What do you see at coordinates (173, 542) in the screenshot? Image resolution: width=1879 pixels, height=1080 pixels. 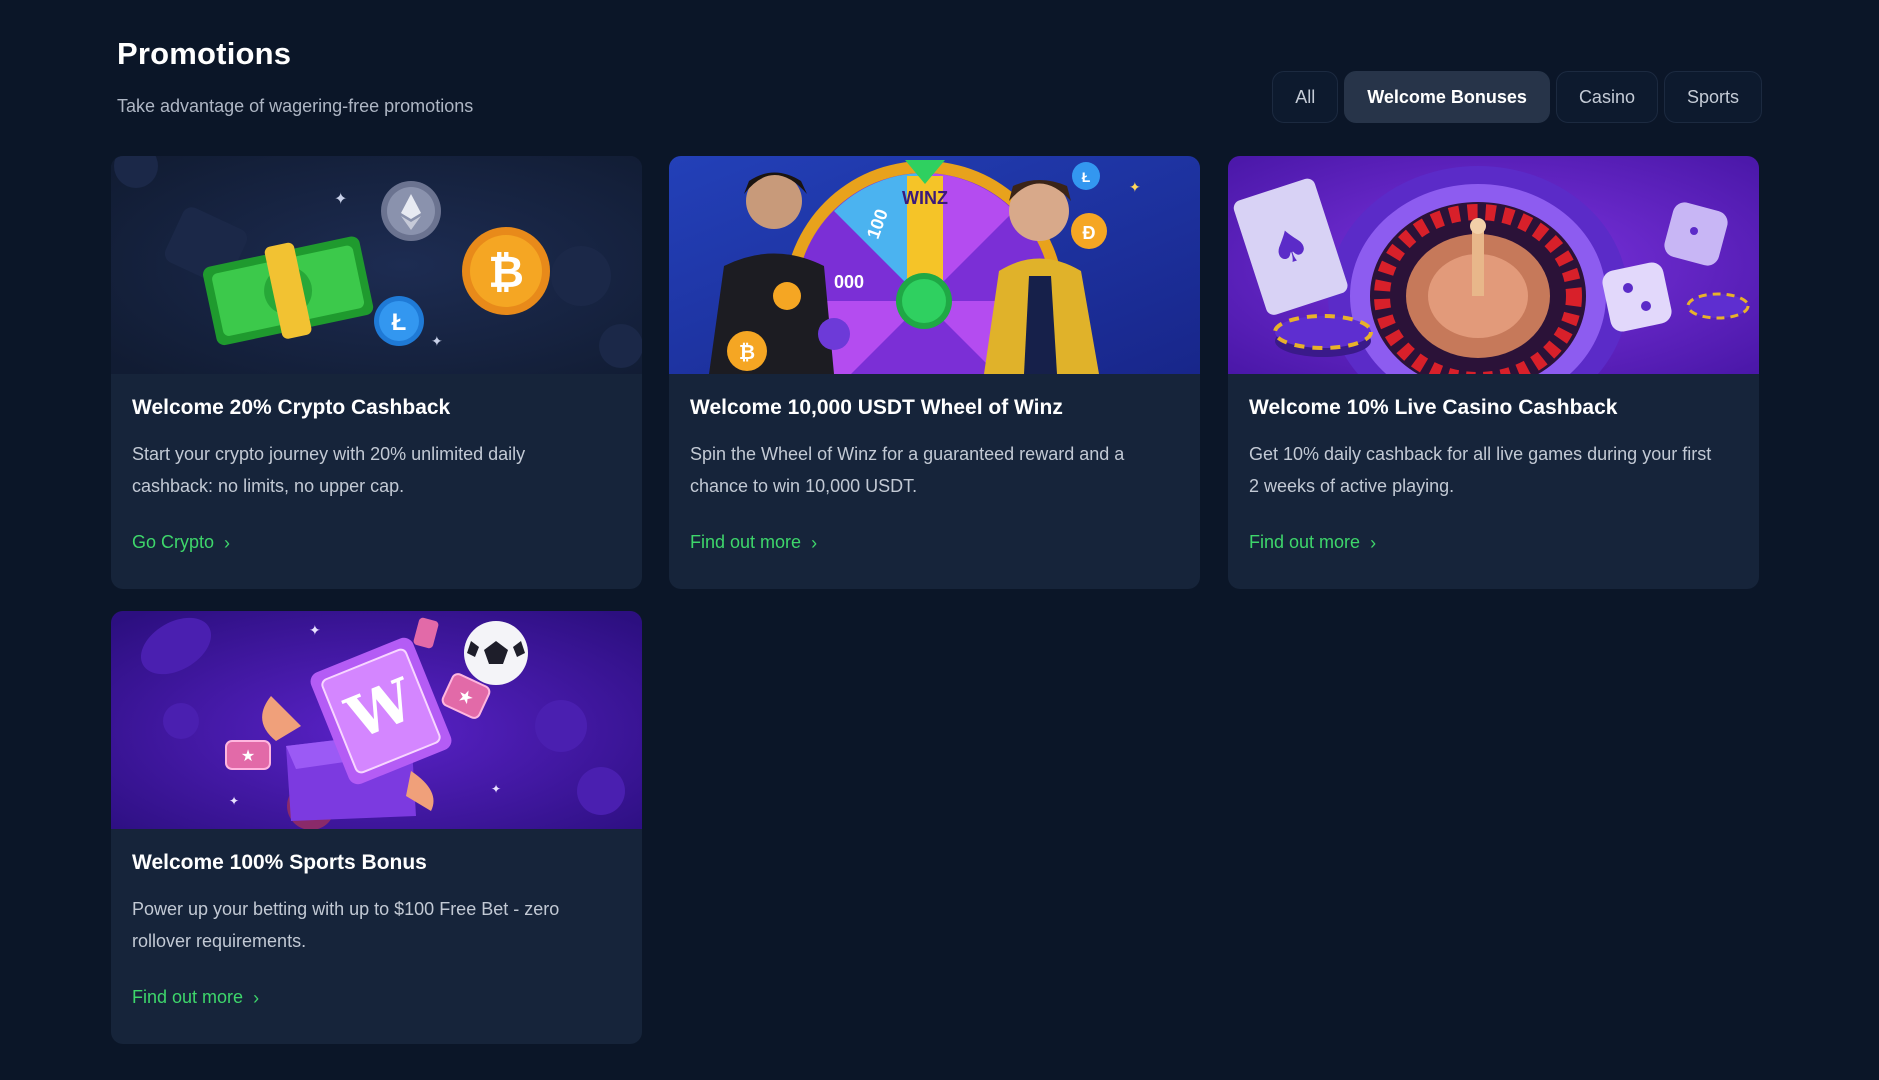 I see `link-label: Go Crypto` at bounding box center [173, 542].